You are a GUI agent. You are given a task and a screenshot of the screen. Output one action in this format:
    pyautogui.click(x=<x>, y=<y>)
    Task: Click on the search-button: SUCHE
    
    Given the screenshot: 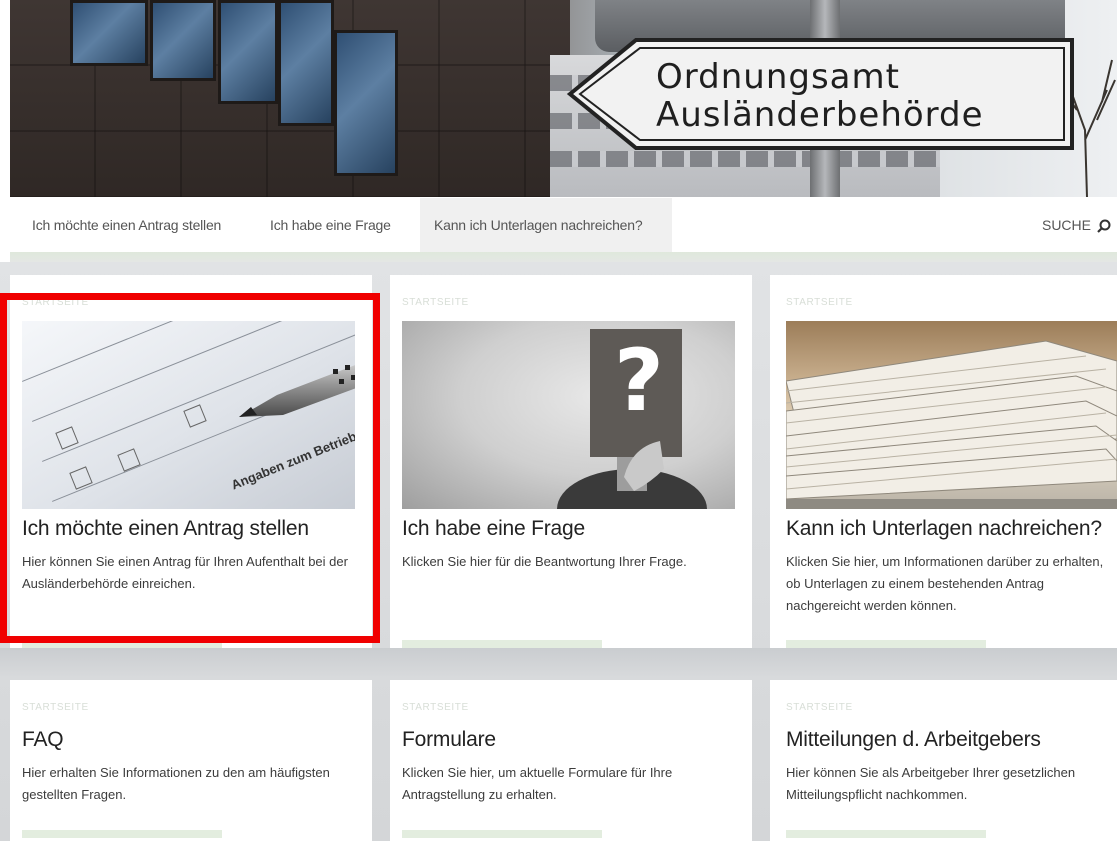 What is the action you would take?
    pyautogui.click(x=1076, y=225)
    